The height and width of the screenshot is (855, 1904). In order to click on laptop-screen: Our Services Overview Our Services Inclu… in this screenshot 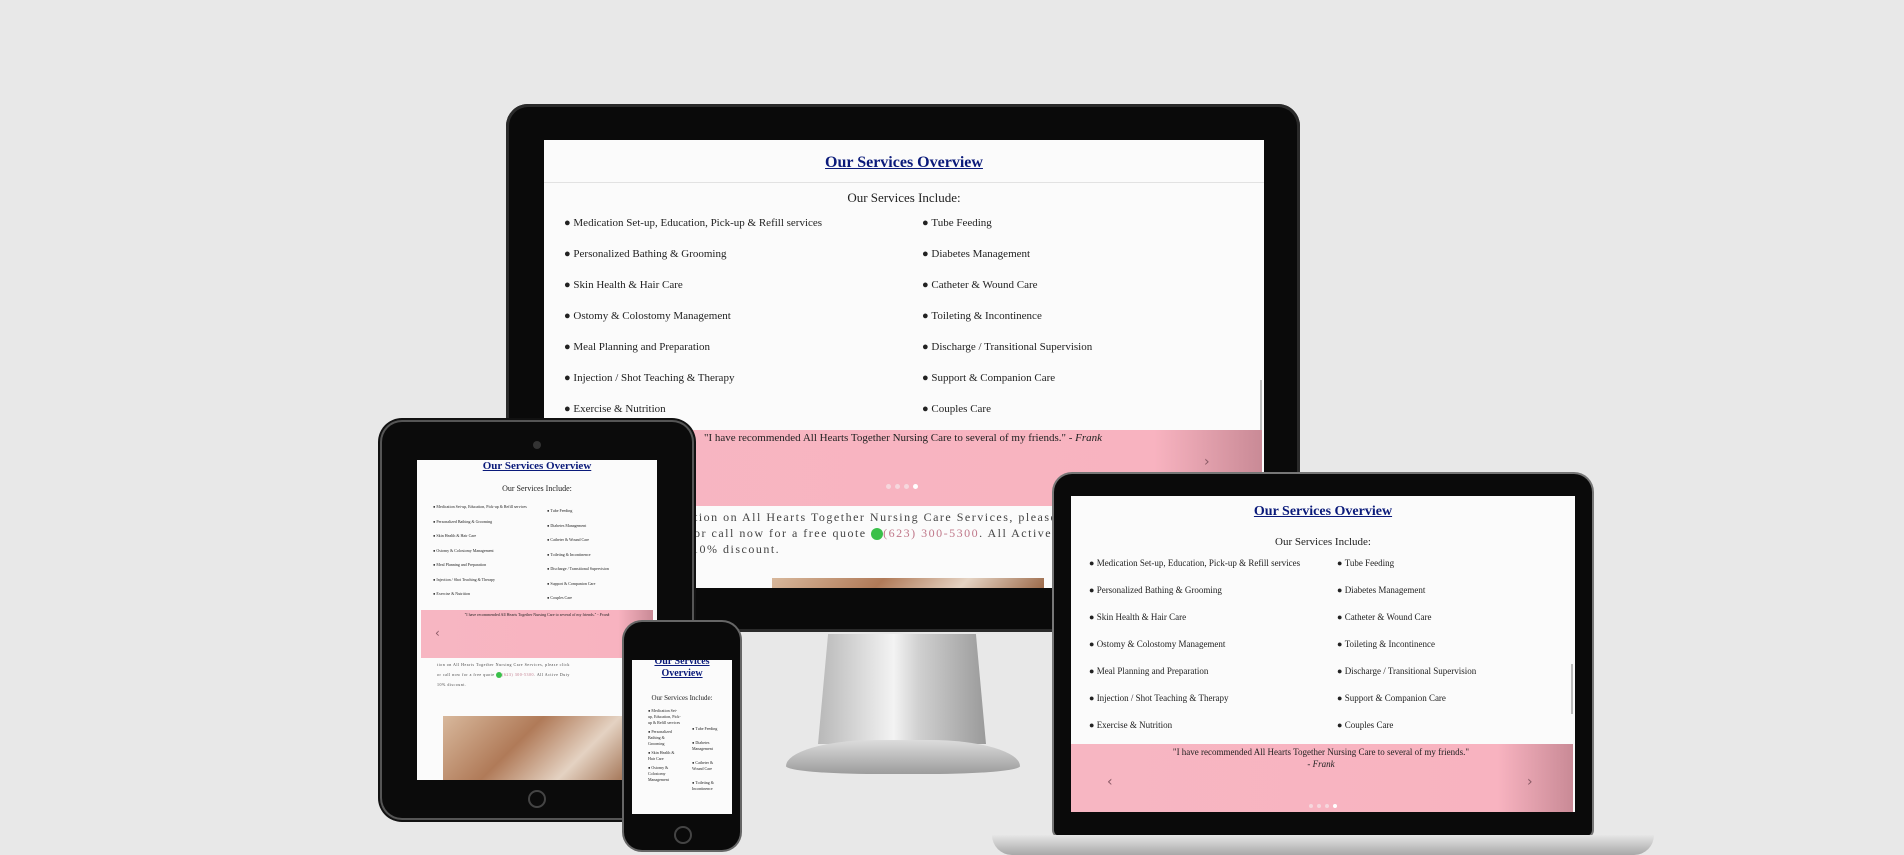, I will do `click(1323, 654)`.